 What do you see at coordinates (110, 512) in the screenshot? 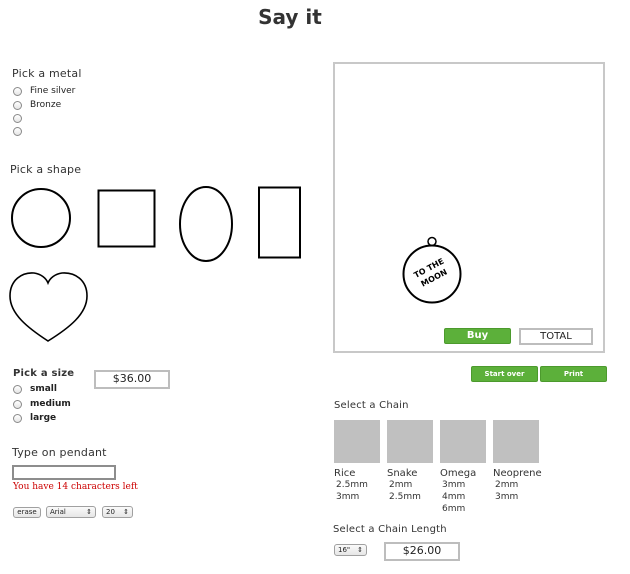
I see `font-size-select-value: 20` at bounding box center [110, 512].